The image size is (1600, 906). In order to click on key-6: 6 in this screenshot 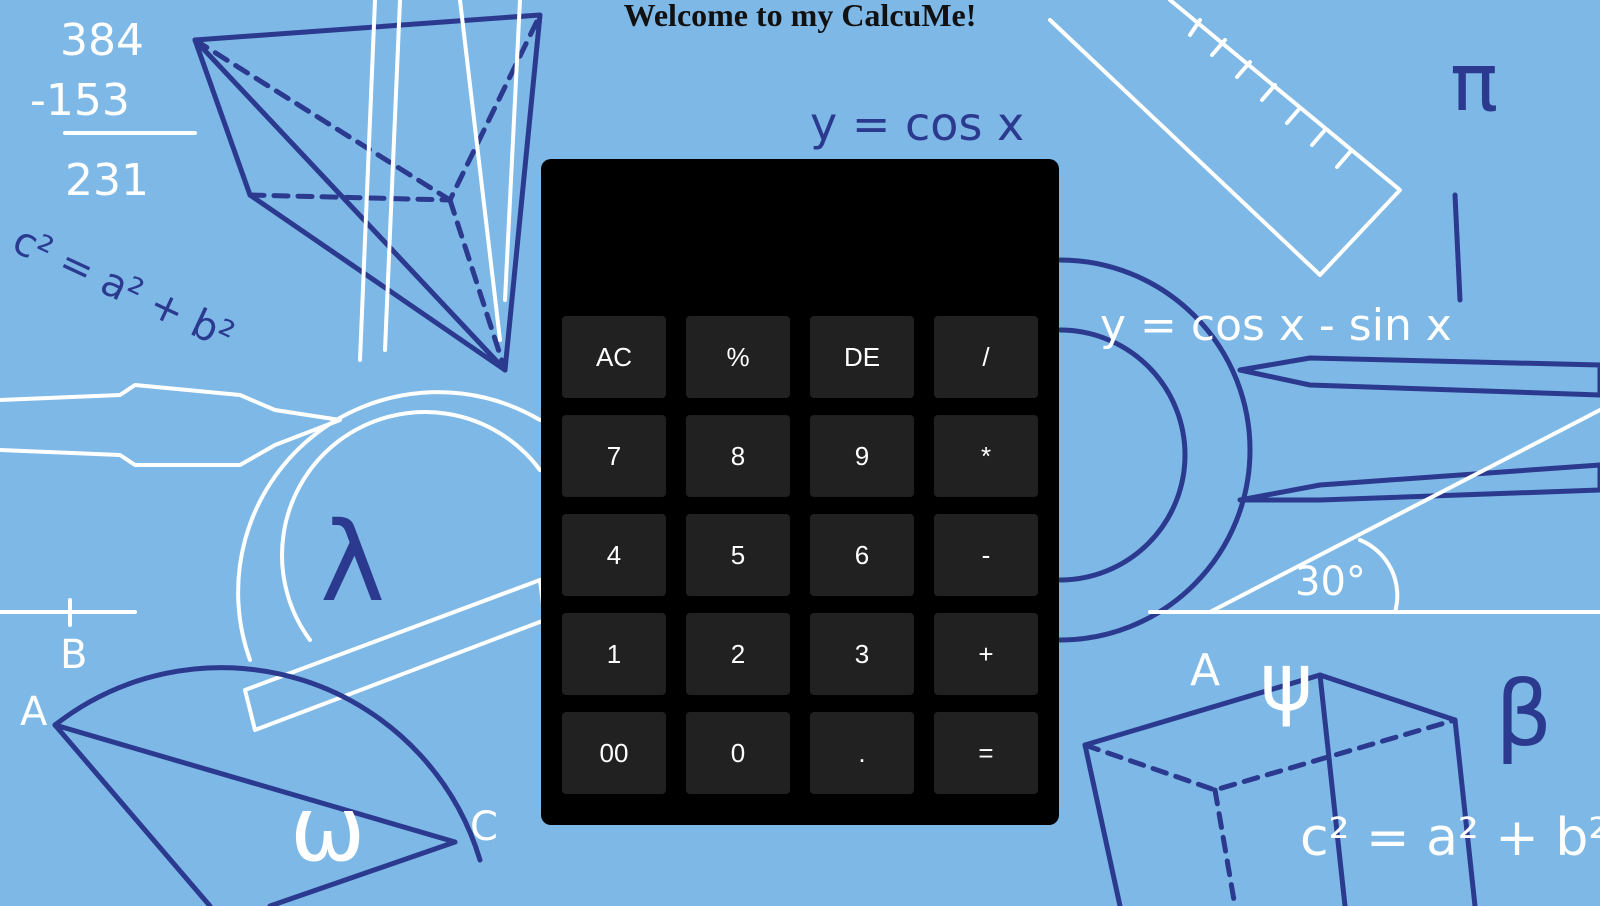, I will do `click(862, 555)`.